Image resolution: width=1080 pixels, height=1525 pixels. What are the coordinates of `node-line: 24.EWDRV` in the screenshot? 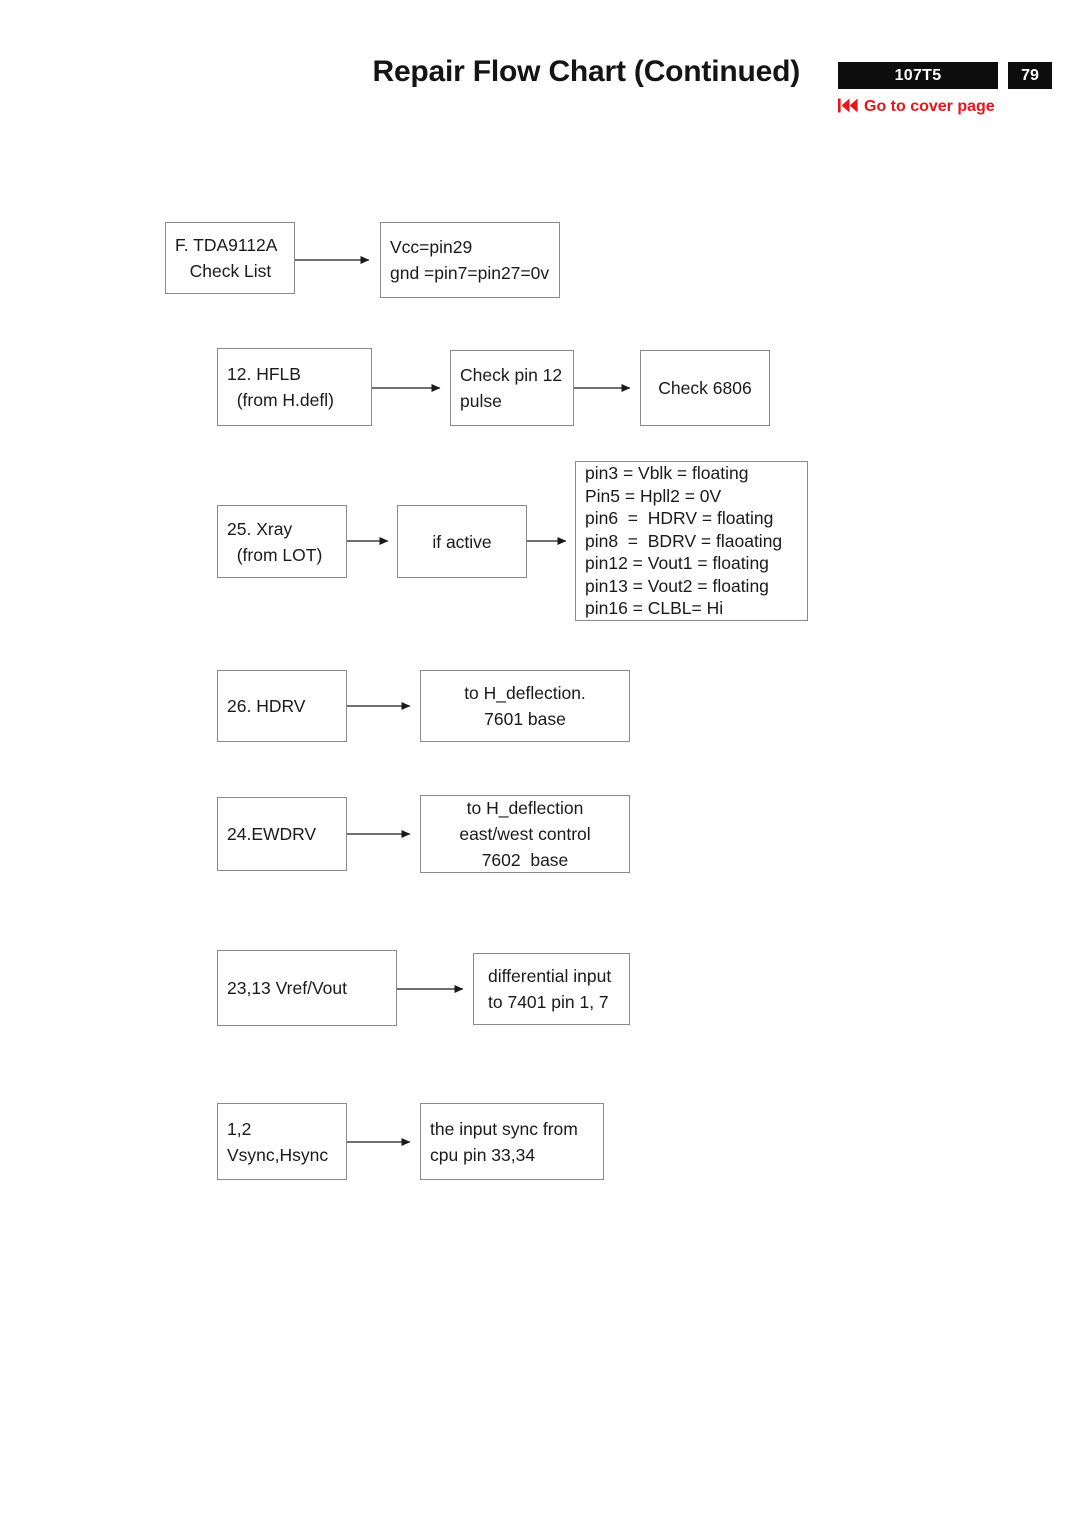 It's located at (272, 834).